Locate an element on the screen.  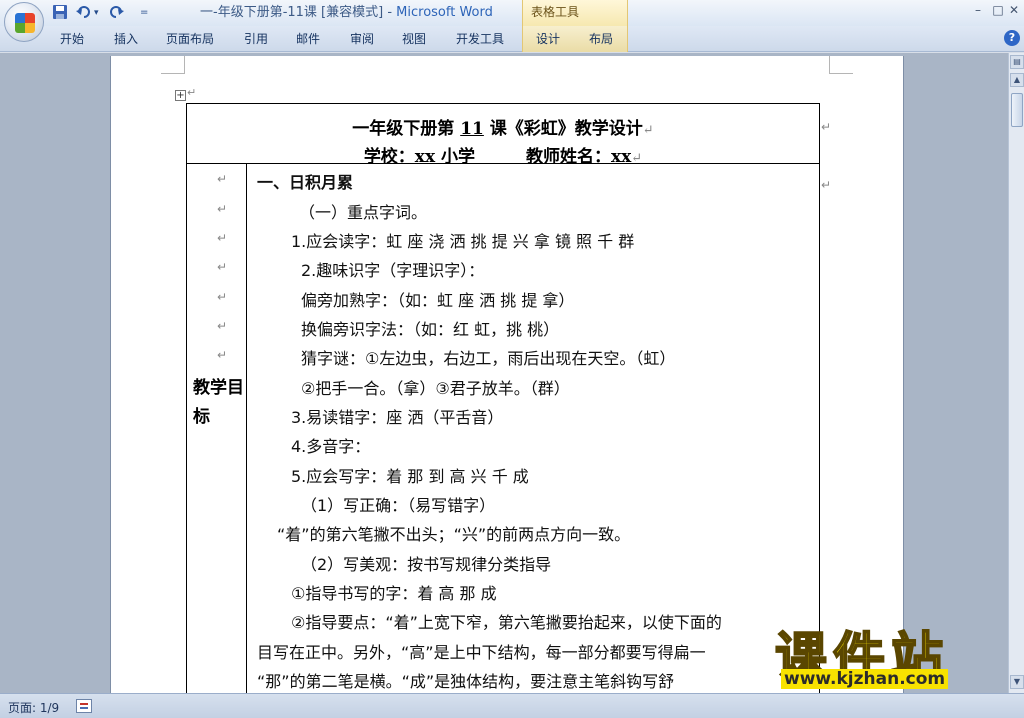
help-icon: ? is located at coordinates (1012, 38).